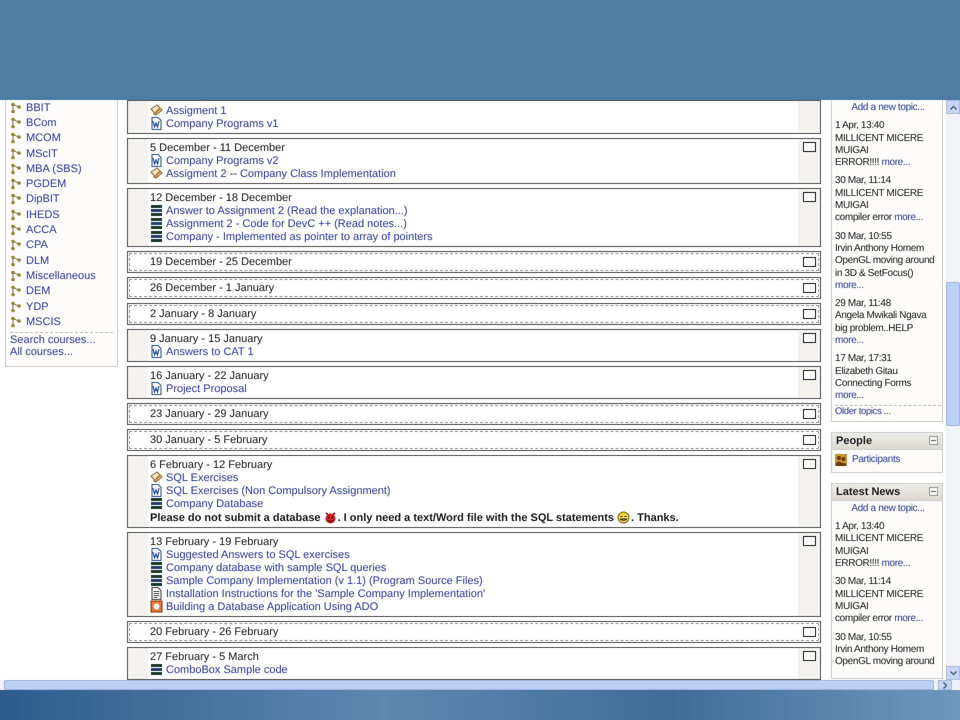 This screenshot has width=960, height=720. I want to click on category-link: YDP, so click(37, 306).